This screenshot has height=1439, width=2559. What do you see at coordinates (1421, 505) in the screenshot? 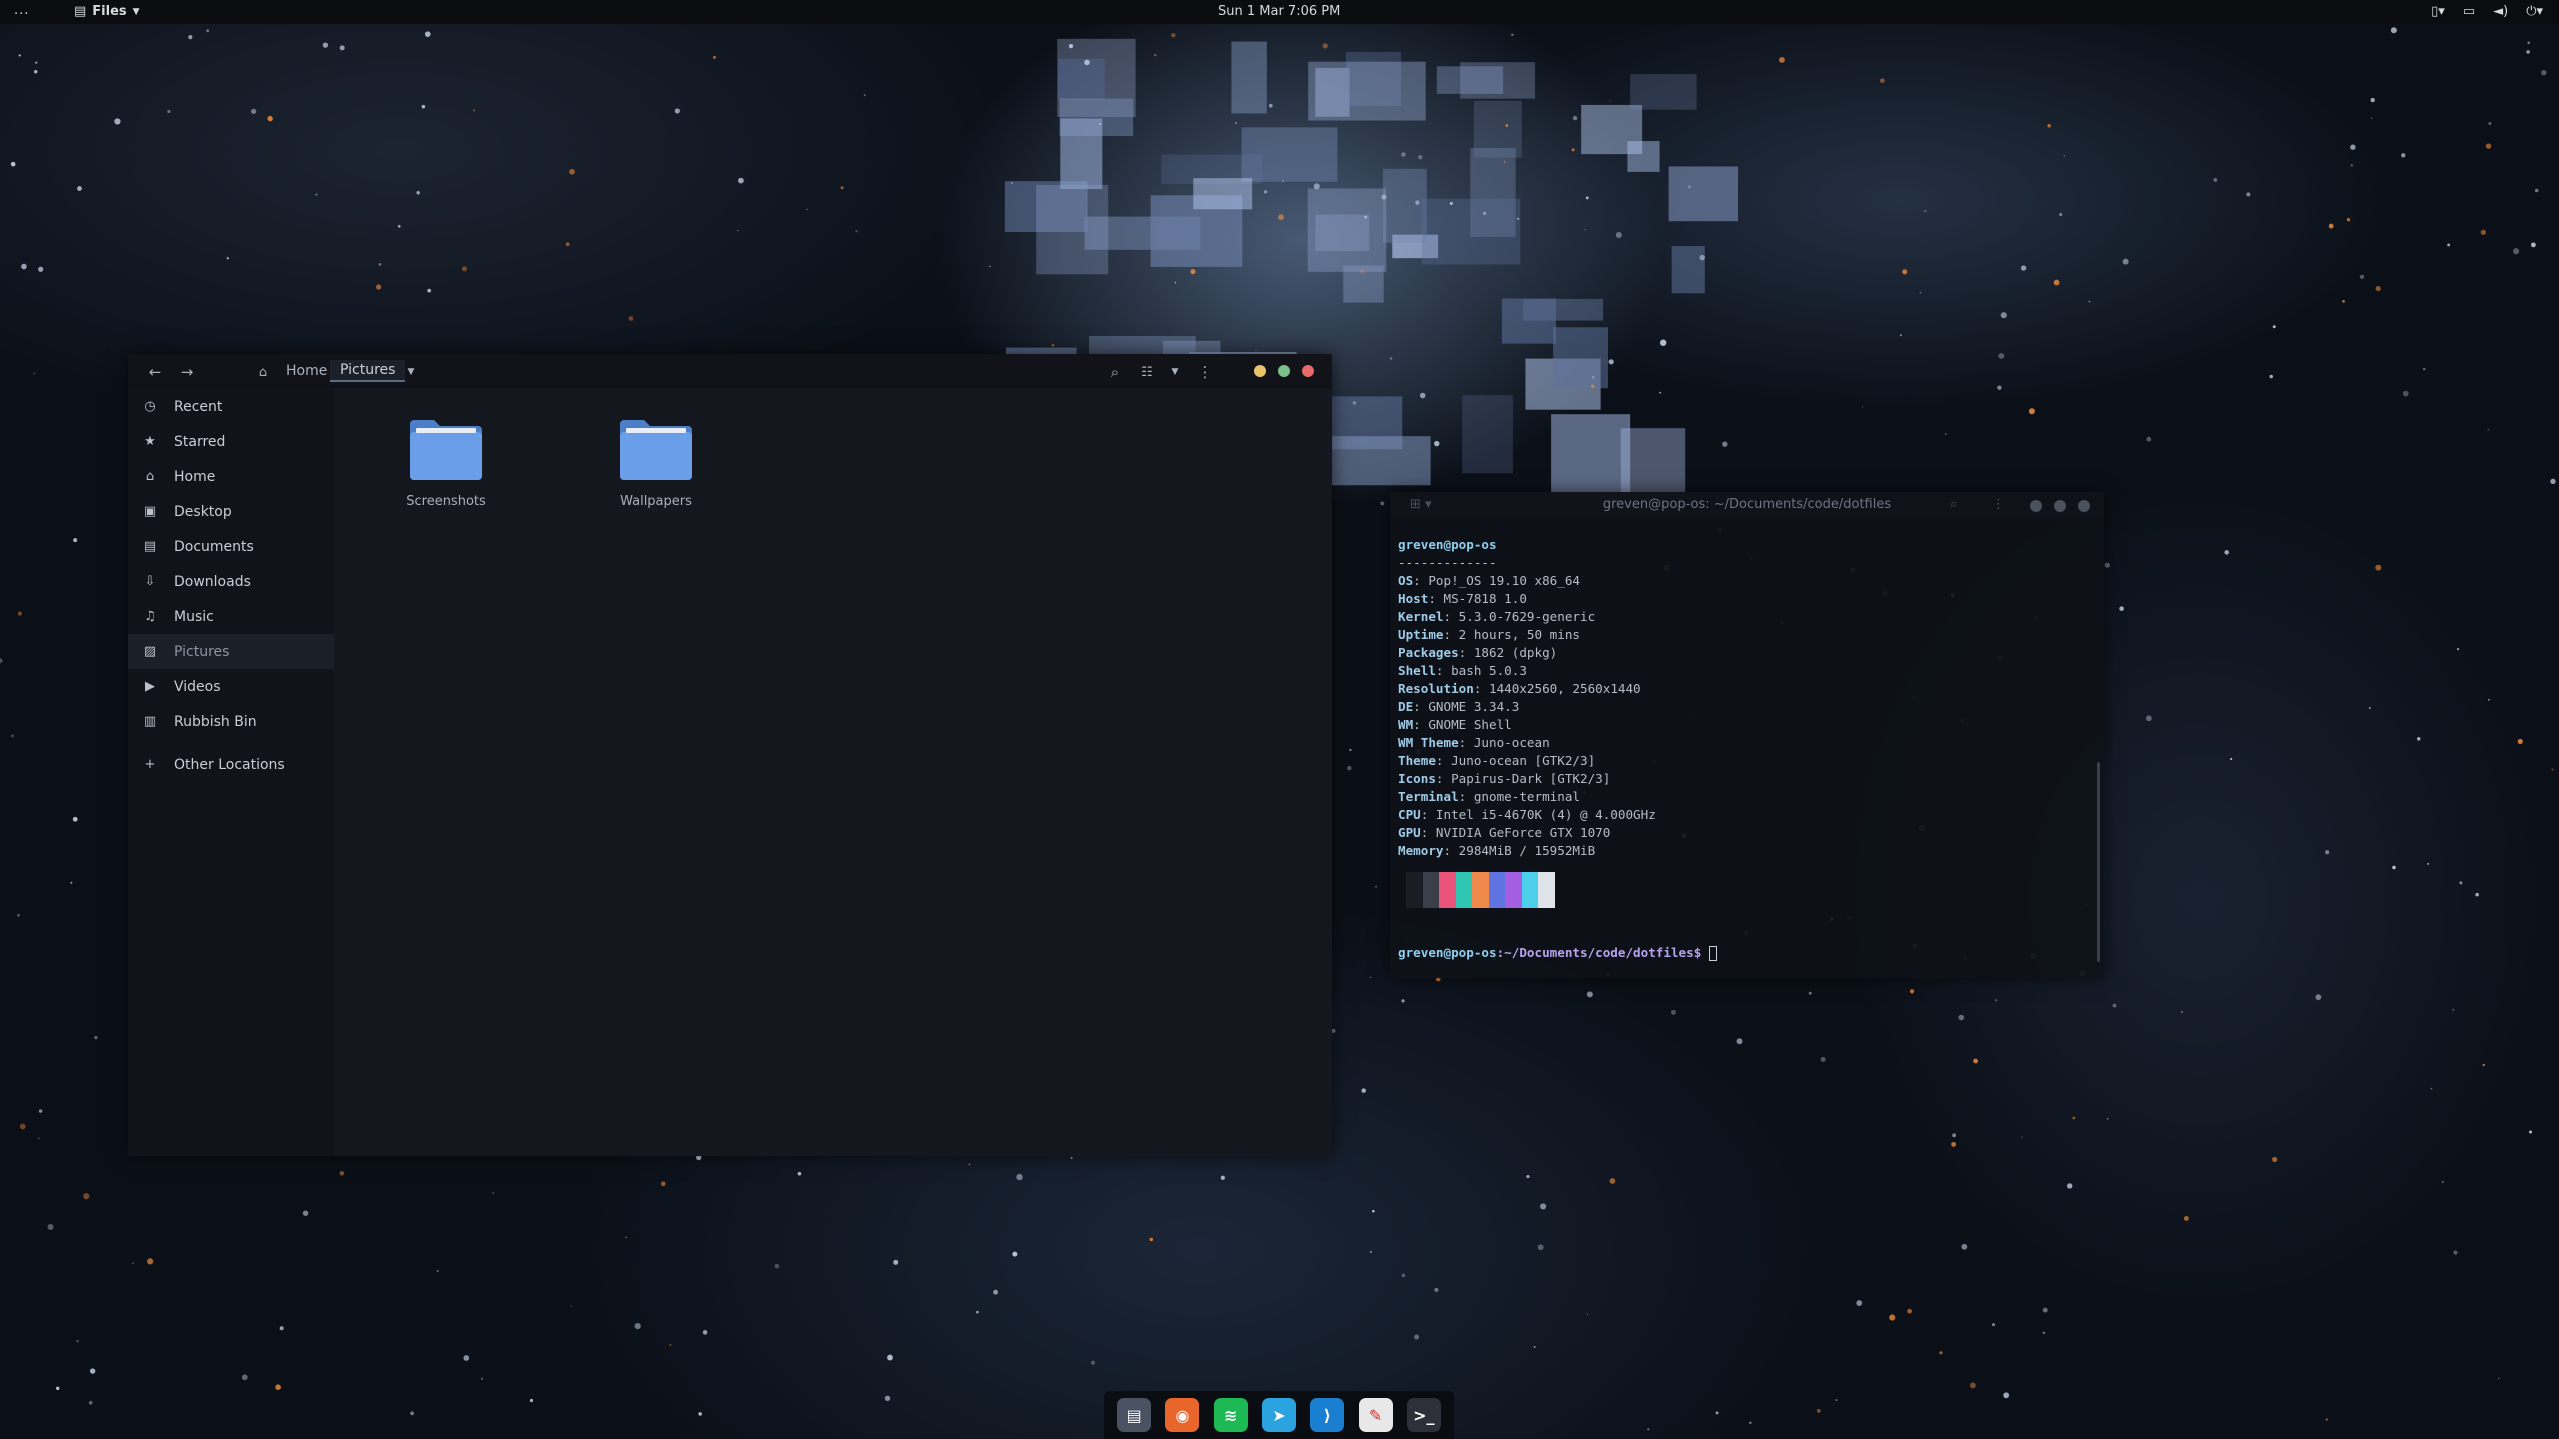
I see `new-tab-icon: ⊞ ▾` at bounding box center [1421, 505].